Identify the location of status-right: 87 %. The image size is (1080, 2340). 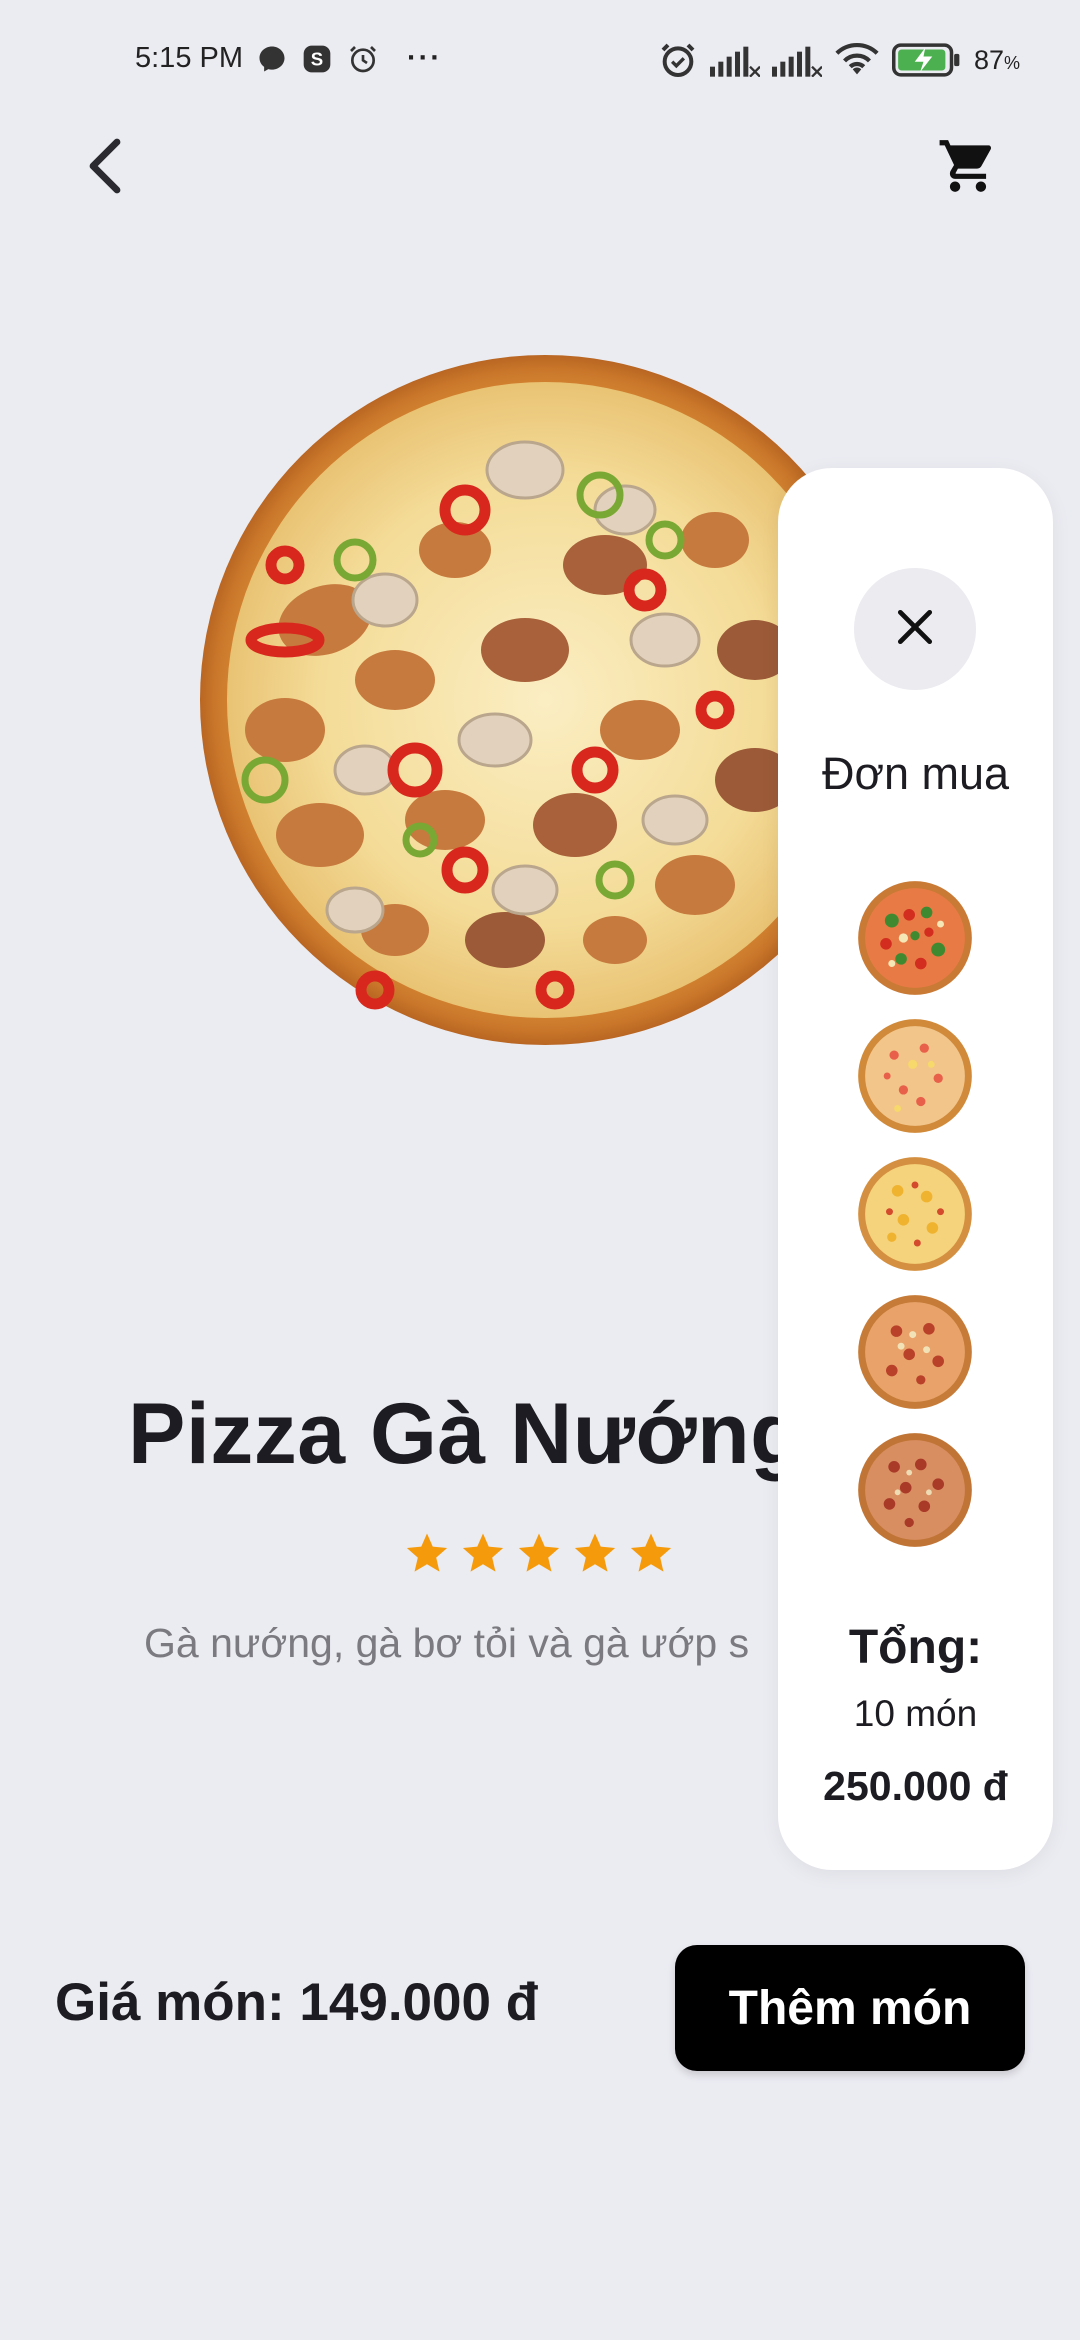
(839, 60).